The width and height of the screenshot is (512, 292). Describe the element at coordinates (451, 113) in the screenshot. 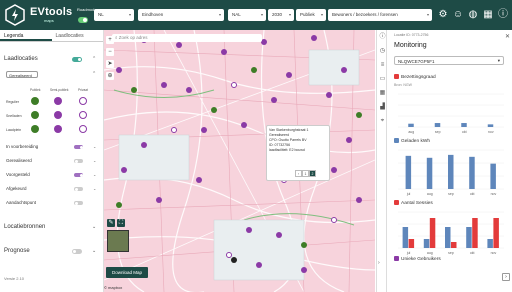

I see `bezettingsgraad-chart: aug sep okt nov` at that location.